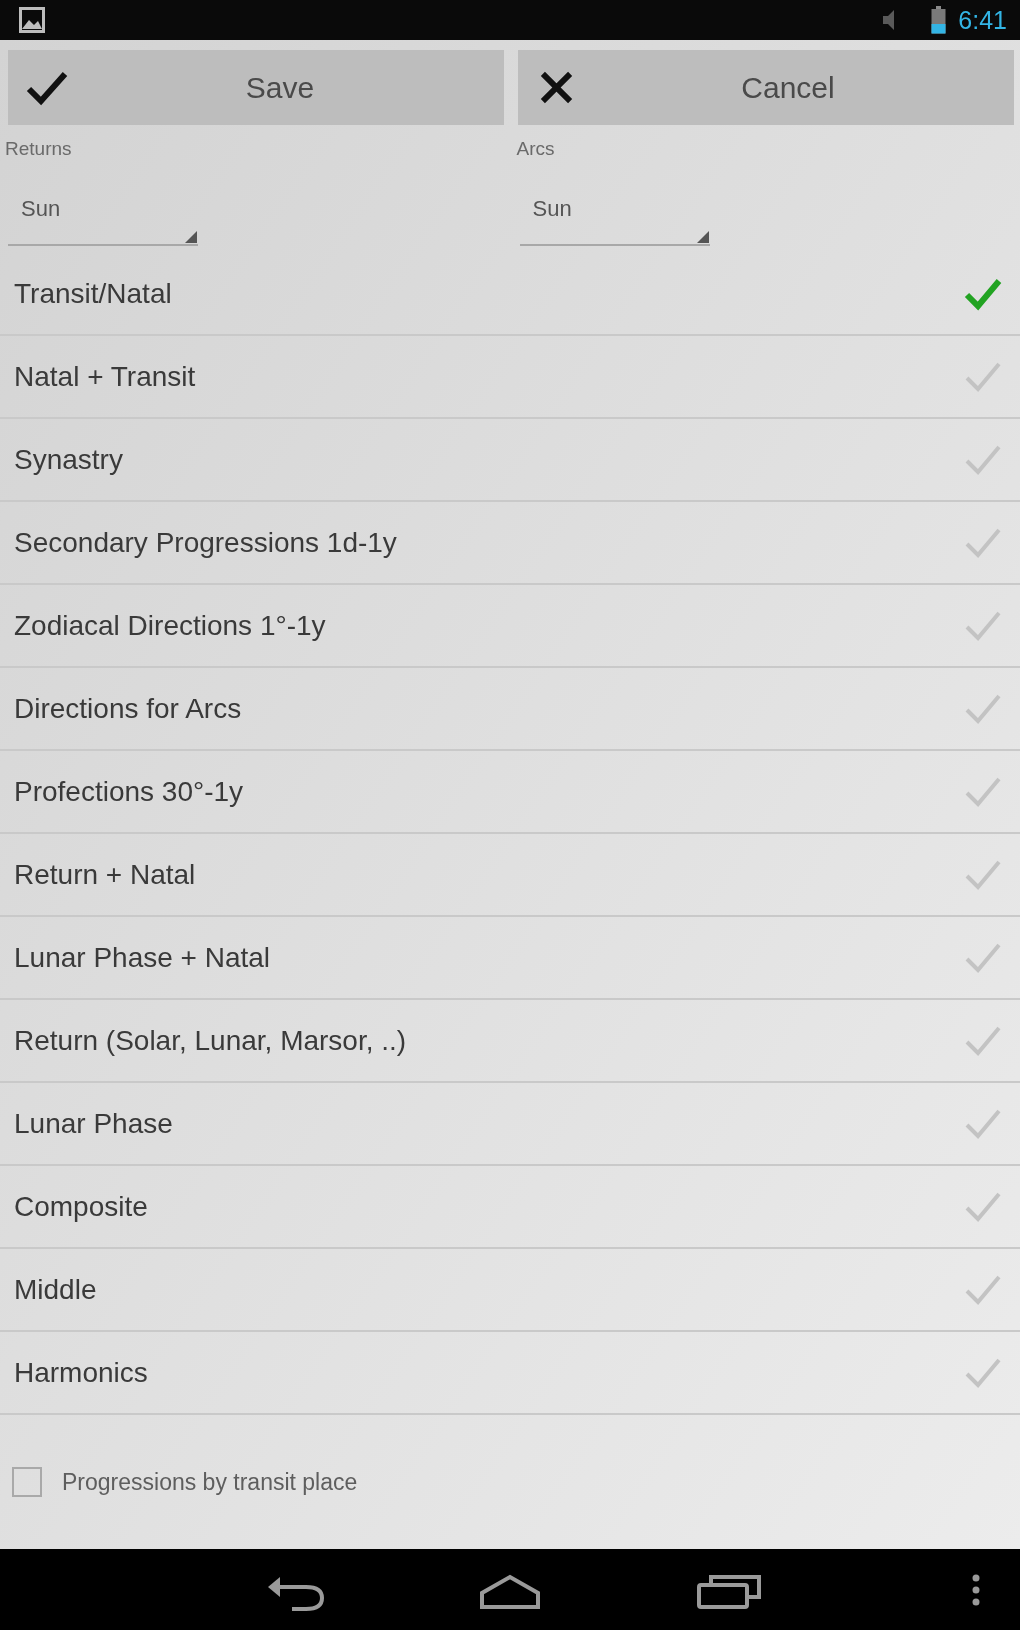 This screenshot has height=1630, width=1020. I want to click on save-button: Save, so click(256, 87).